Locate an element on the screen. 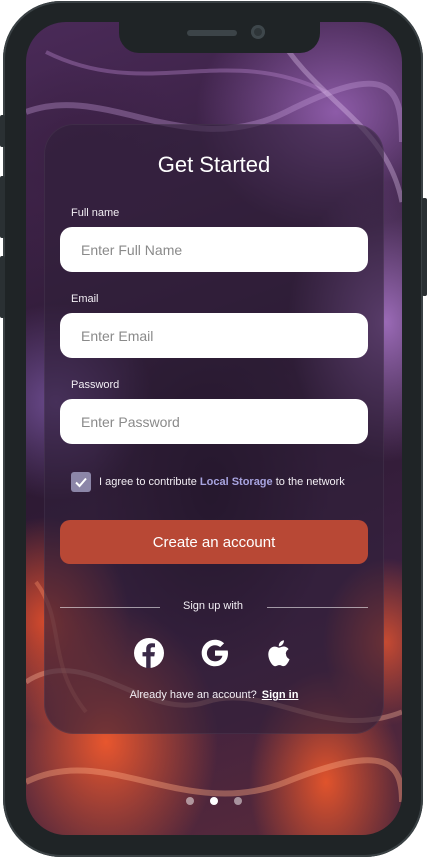  pager-dot-active is located at coordinates (214, 801).